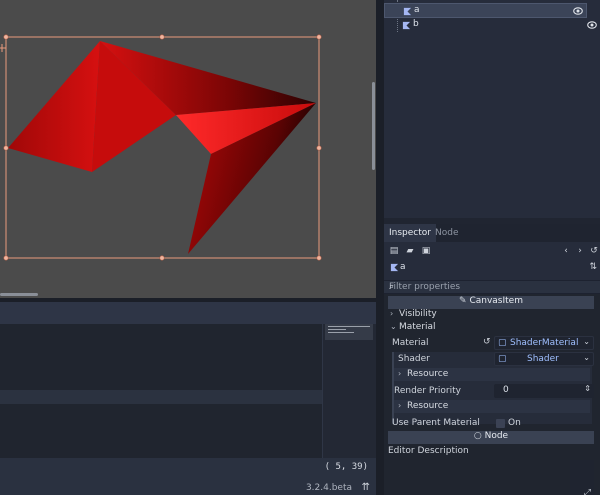 This screenshot has width=600, height=495. Describe the element at coordinates (492, 287) in the screenshot. I see `filter-properties-input: Filter properties ⌕` at that location.